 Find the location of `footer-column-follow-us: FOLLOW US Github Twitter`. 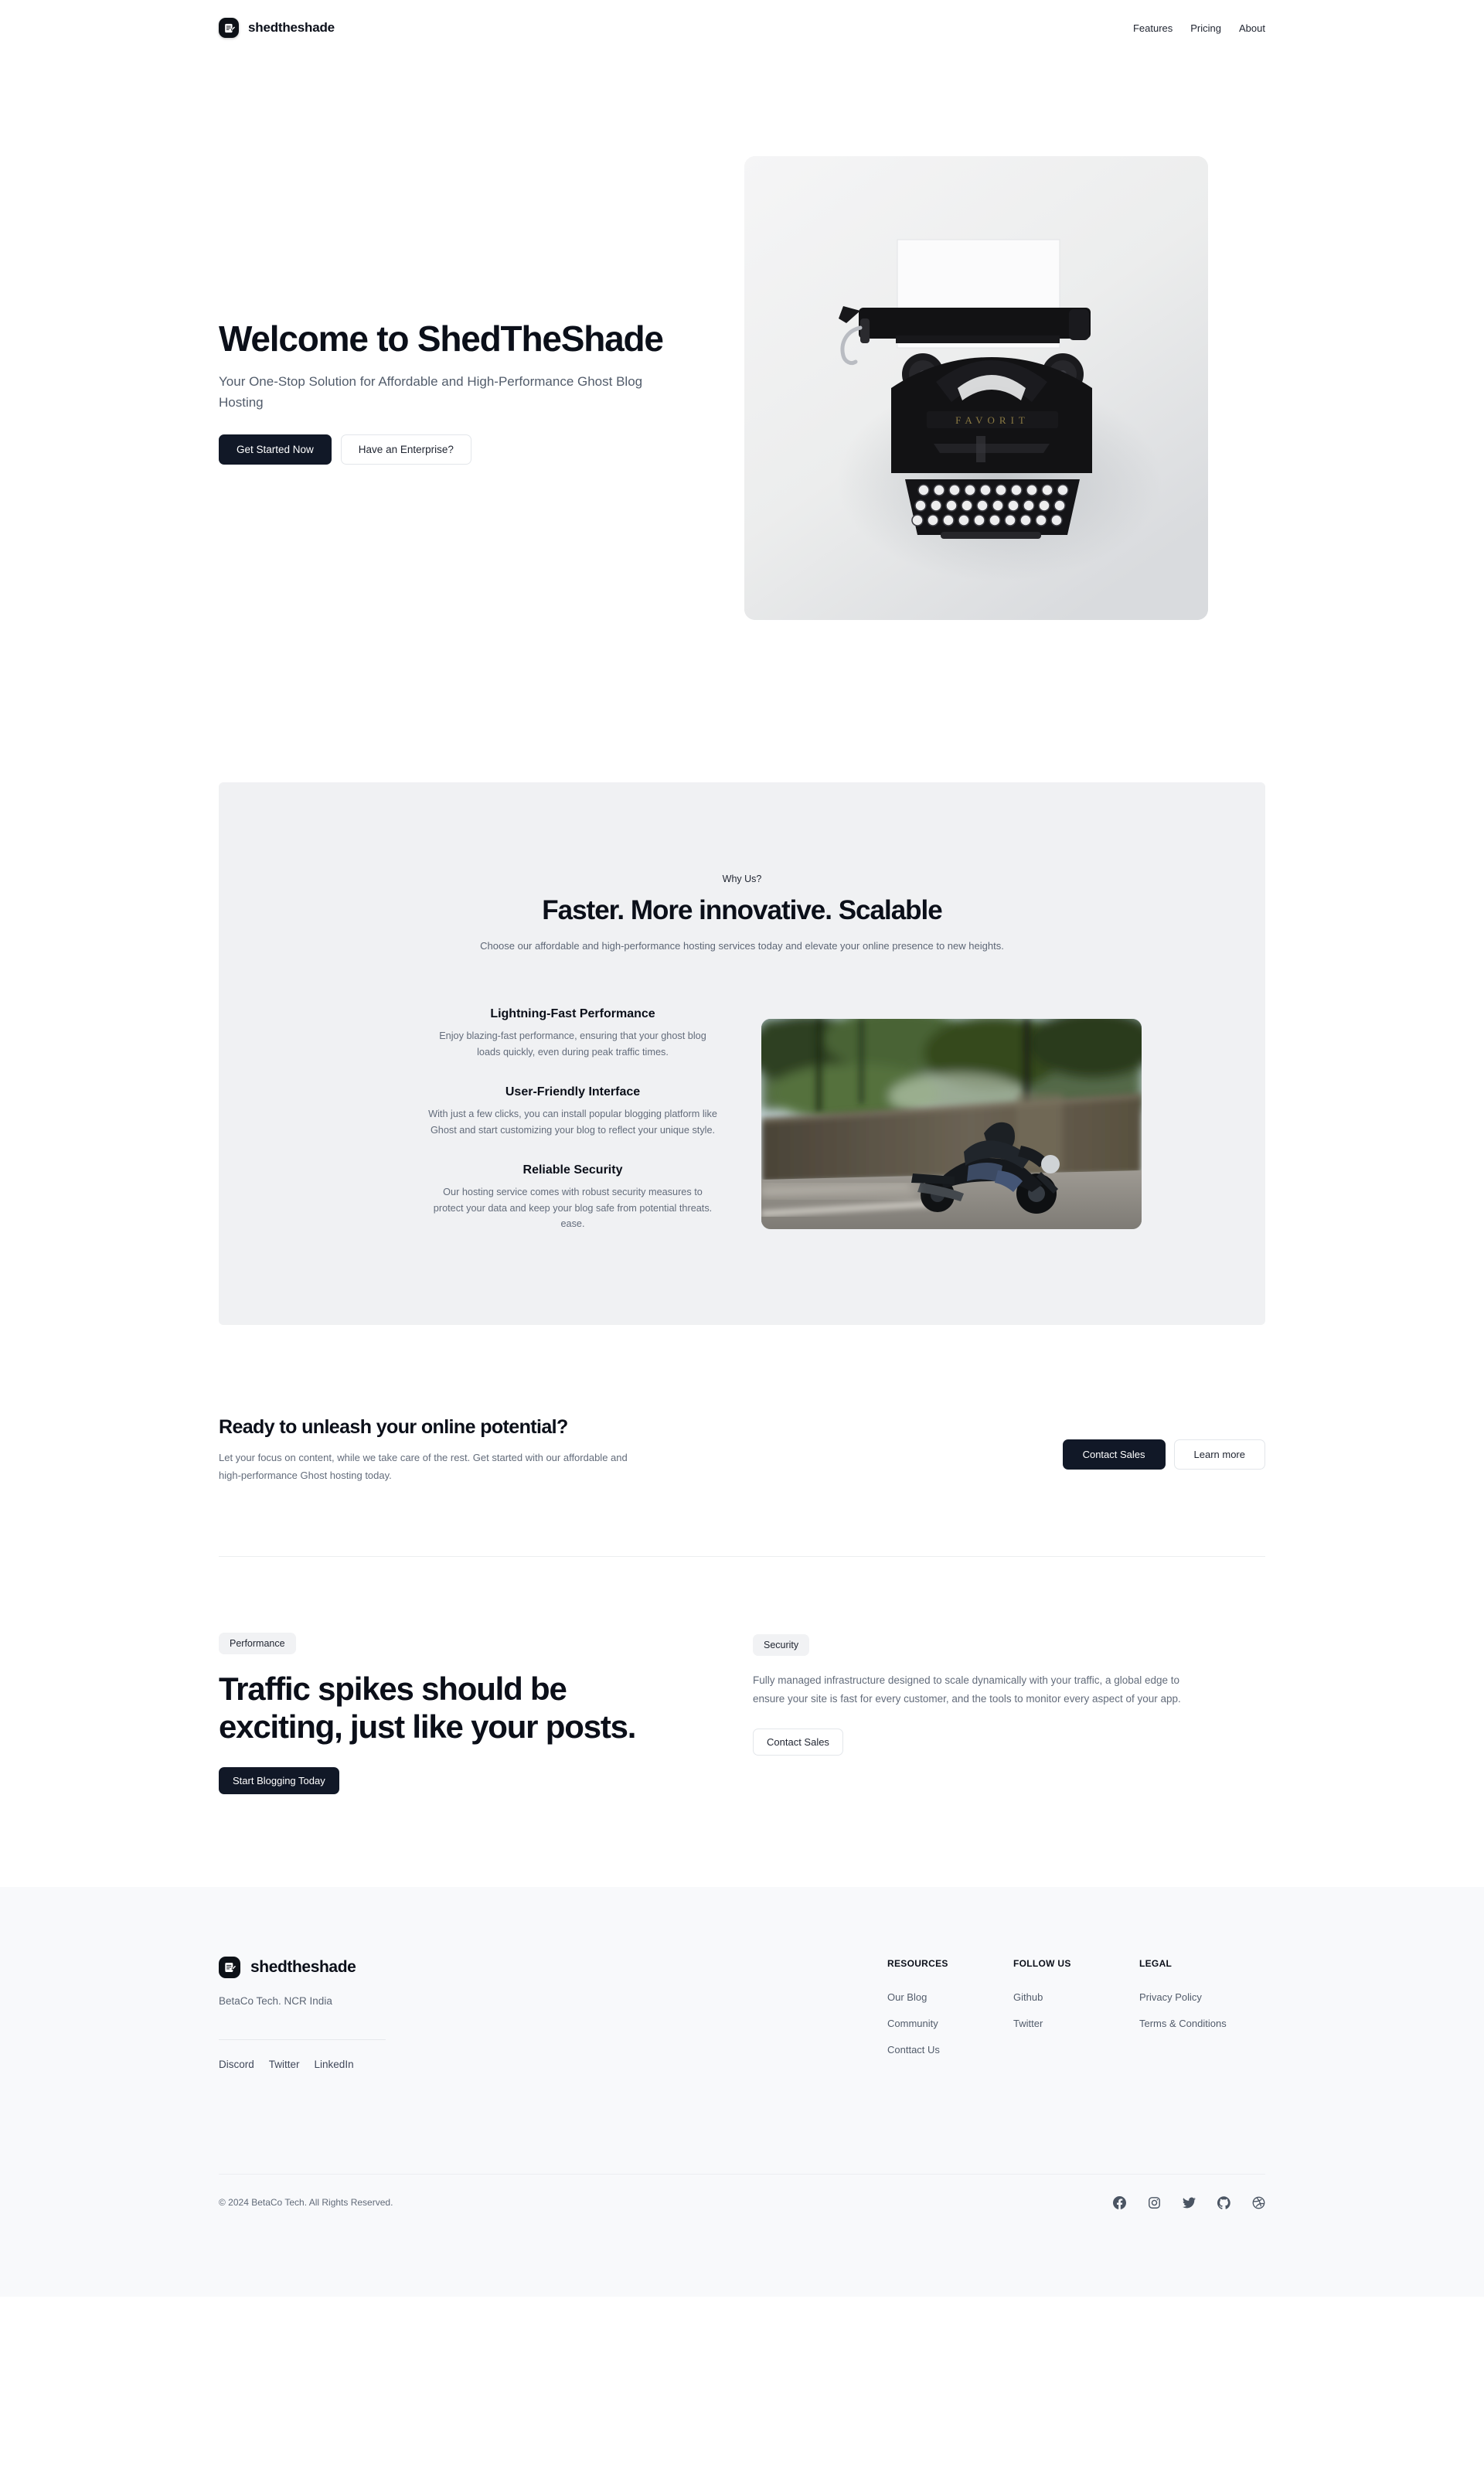

footer-column-follow-us: FOLLOW US Github Twitter is located at coordinates (1076, 2014).